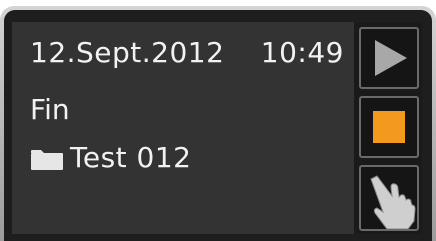 This screenshot has height=241, width=436. Describe the element at coordinates (131, 157) in the screenshot. I see `file-name-label: Test 012` at that location.